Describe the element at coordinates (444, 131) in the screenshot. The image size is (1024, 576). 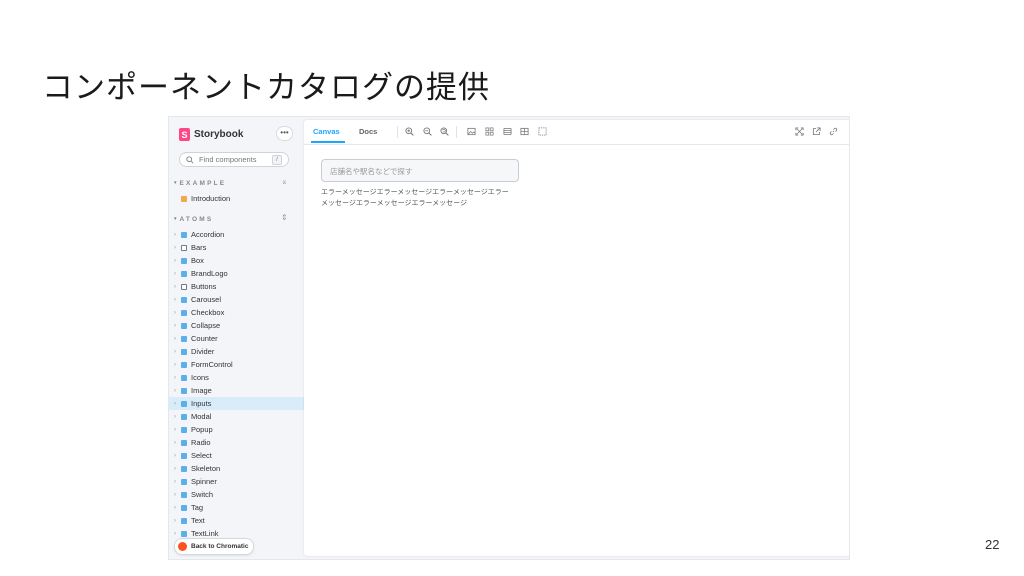
I see `zoom-reset-icon` at that location.